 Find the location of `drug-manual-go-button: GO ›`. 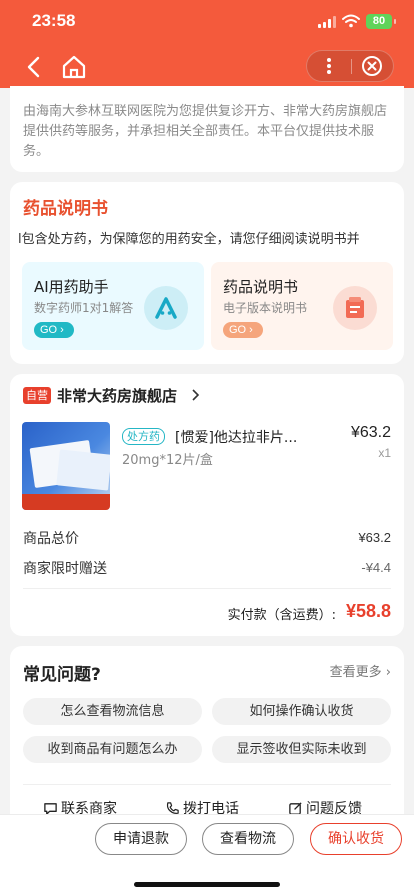

drug-manual-go-button: GO › is located at coordinates (243, 330).